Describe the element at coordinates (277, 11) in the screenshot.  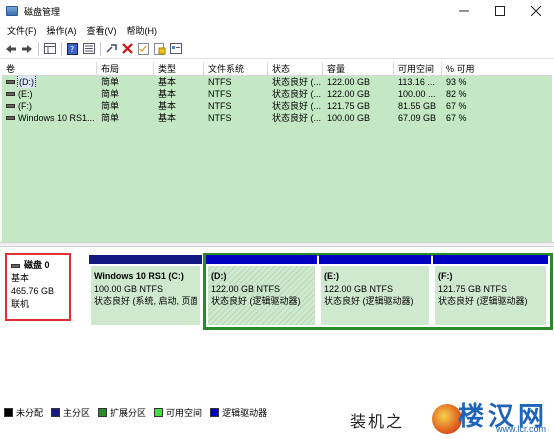
I see `title-bar: 磁盘管理` at that location.